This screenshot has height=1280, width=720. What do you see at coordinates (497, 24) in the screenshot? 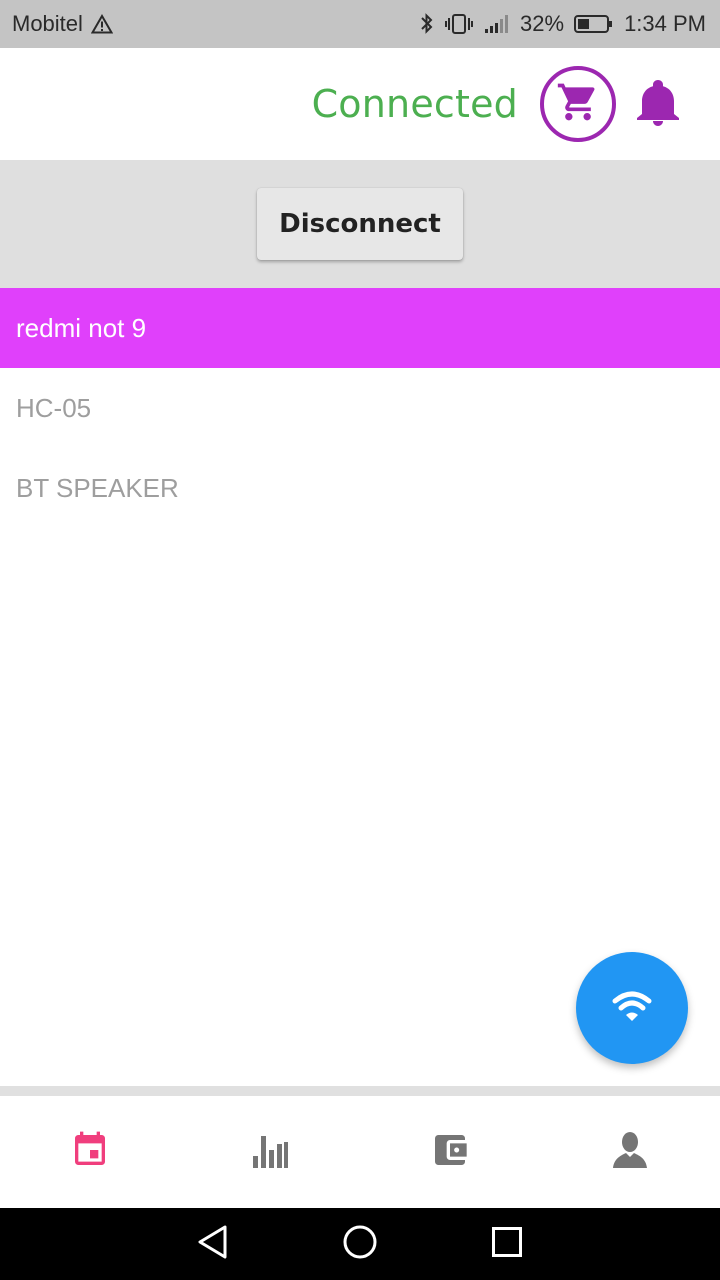
I see `signal-icon` at bounding box center [497, 24].